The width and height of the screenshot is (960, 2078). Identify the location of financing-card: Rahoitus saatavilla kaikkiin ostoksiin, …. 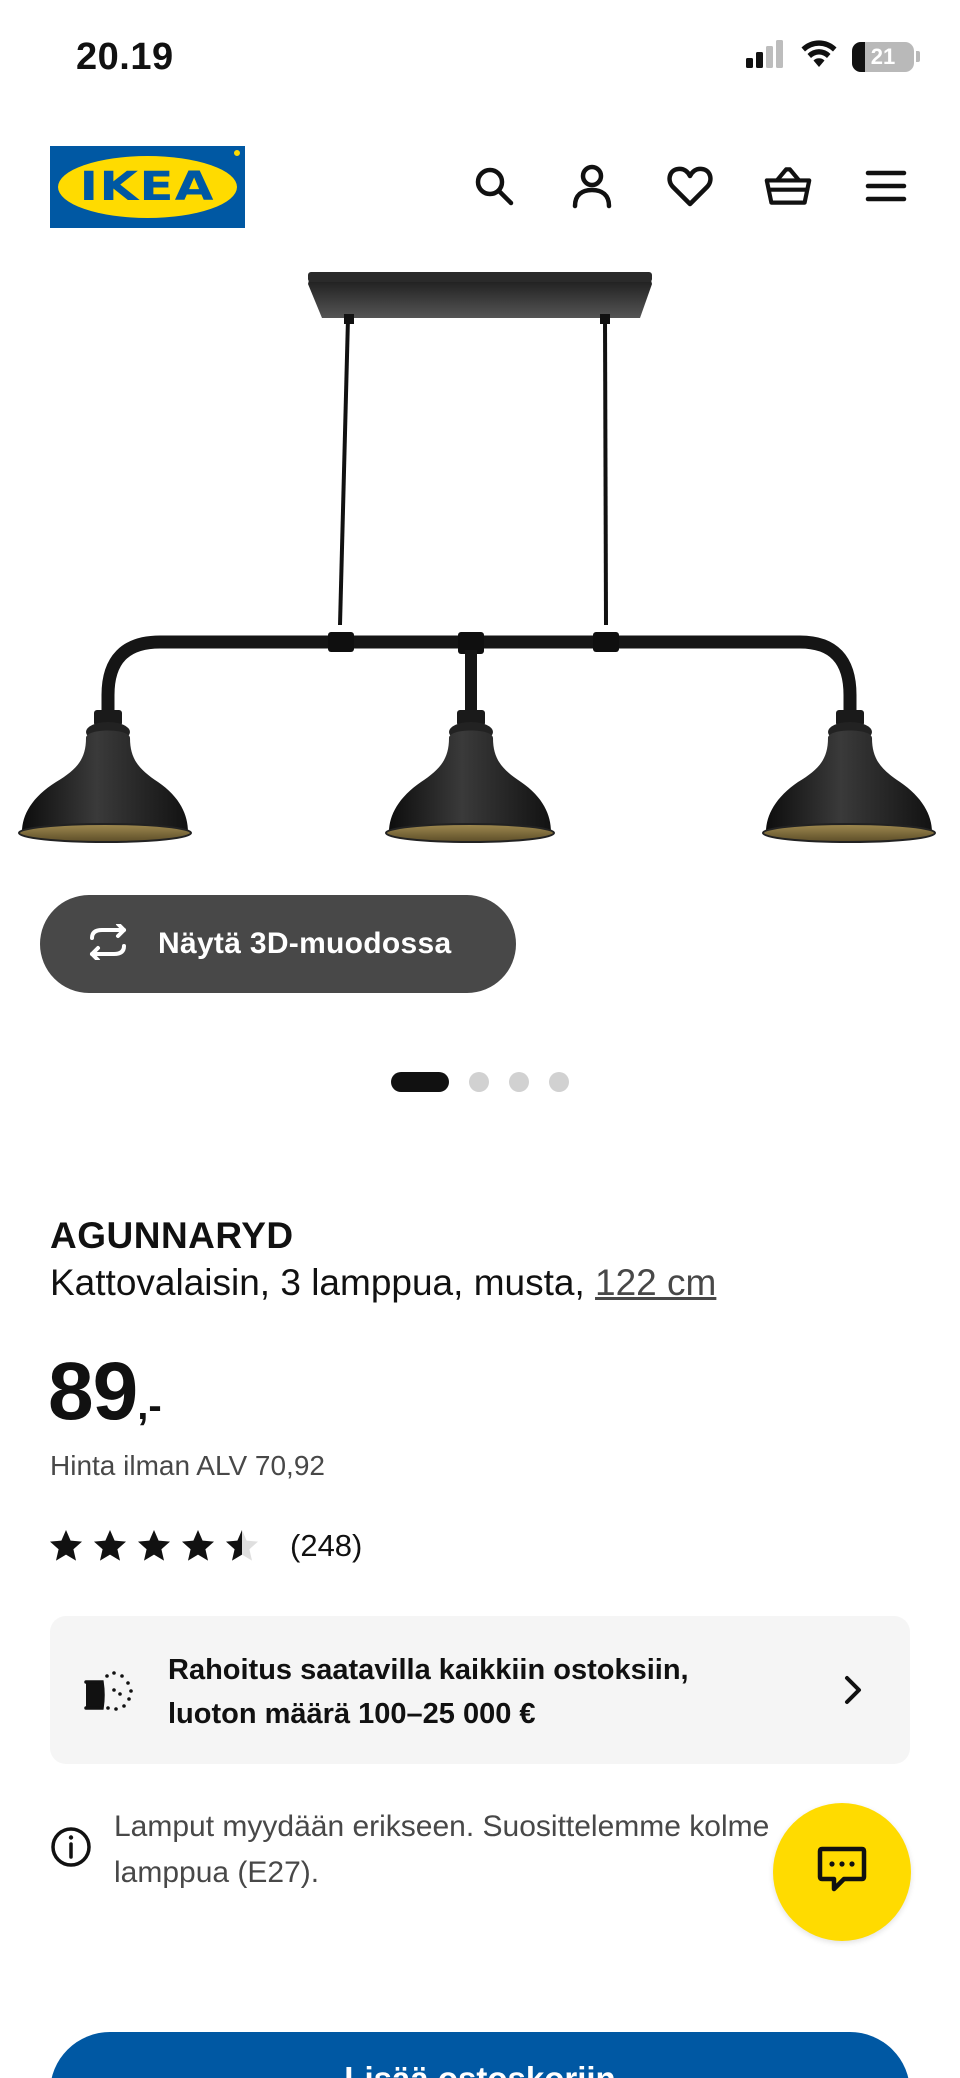
(480, 1690).